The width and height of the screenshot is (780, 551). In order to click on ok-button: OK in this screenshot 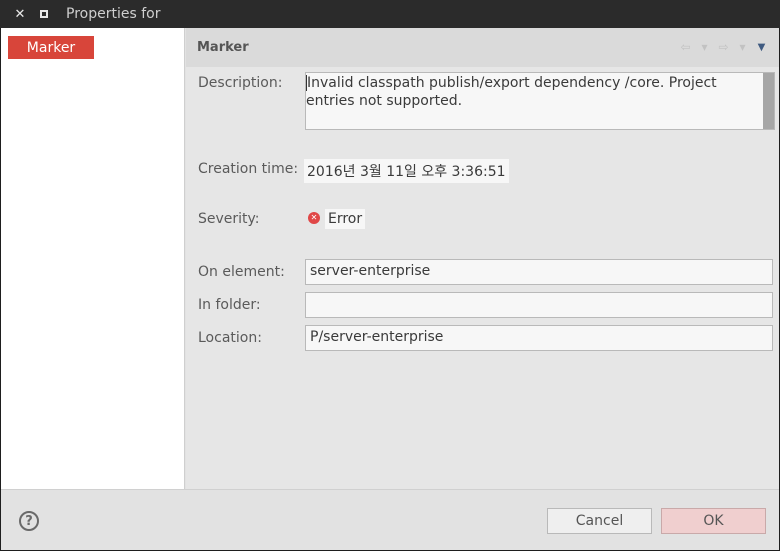, I will do `click(713, 521)`.